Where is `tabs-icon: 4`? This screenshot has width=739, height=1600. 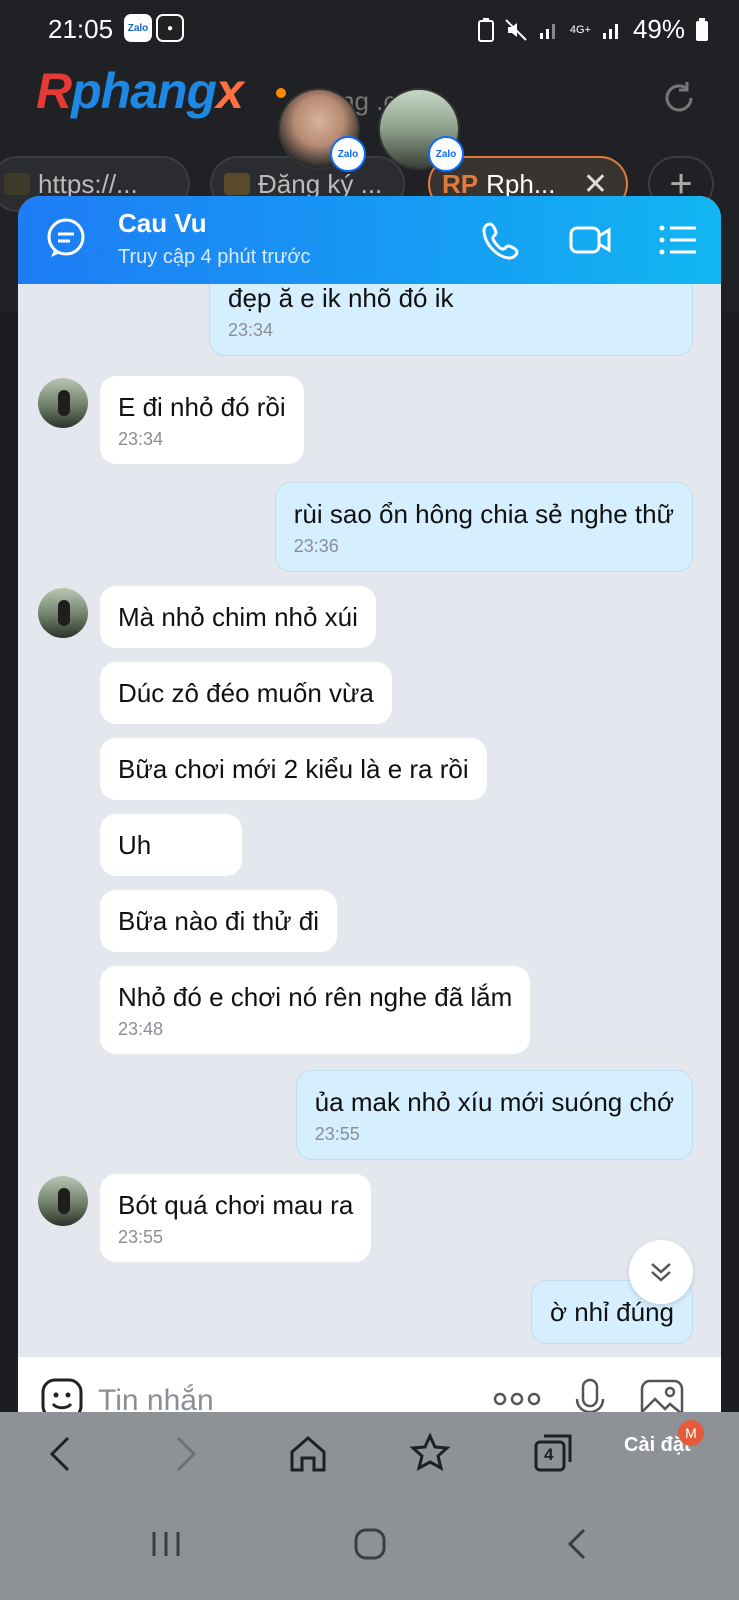
tabs-icon: 4 is located at coordinates (554, 1454).